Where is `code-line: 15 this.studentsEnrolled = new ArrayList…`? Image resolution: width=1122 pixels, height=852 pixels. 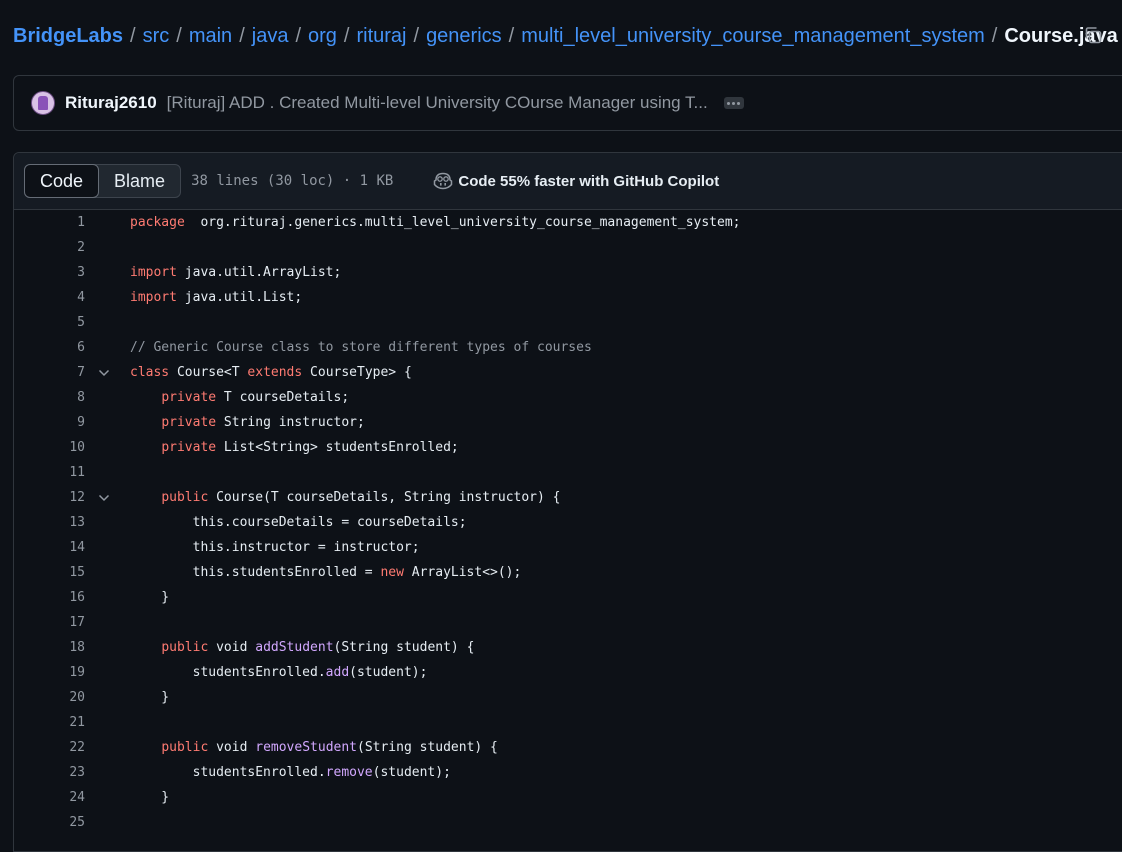
code-line: 15 this.studentsEnrolled = new ArrayList… is located at coordinates (564, 572).